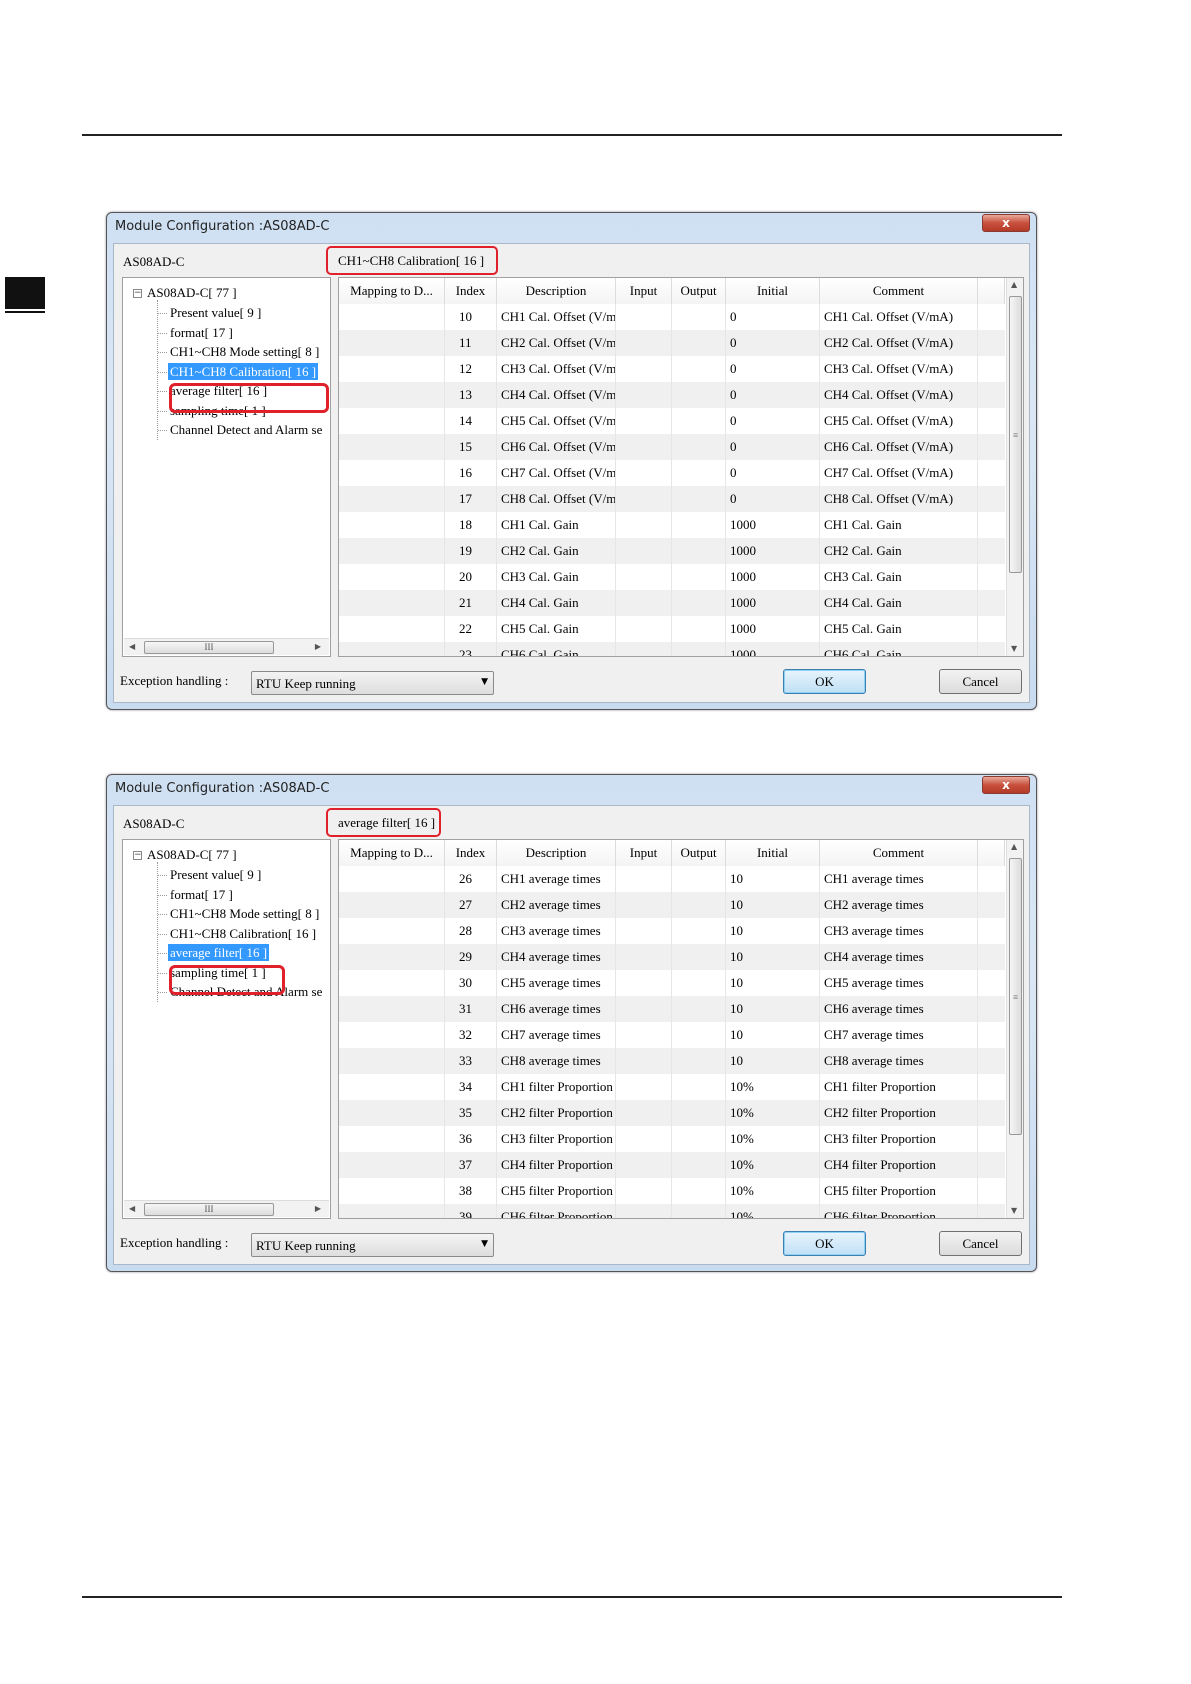  What do you see at coordinates (471, 1165) in the screenshot?
I see `cell-index: 37` at bounding box center [471, 1165].